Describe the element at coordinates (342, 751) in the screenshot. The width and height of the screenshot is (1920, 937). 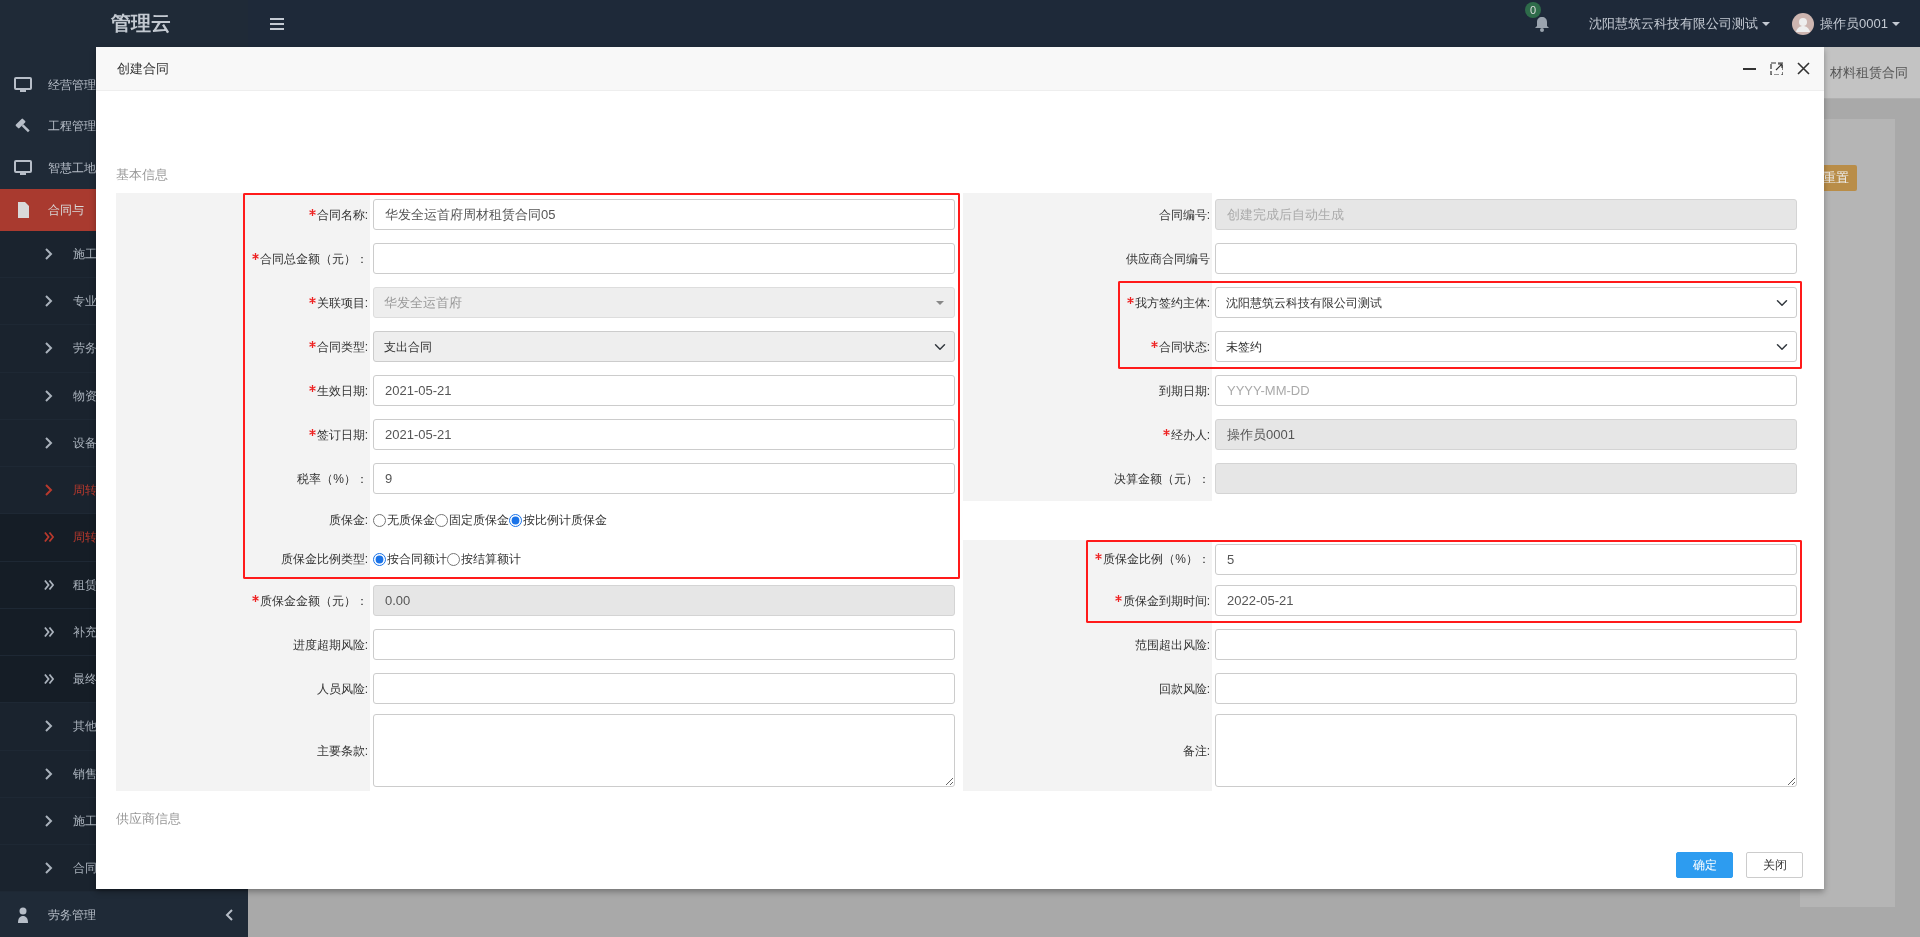
I see `field-label: 主要条款:` at that location.